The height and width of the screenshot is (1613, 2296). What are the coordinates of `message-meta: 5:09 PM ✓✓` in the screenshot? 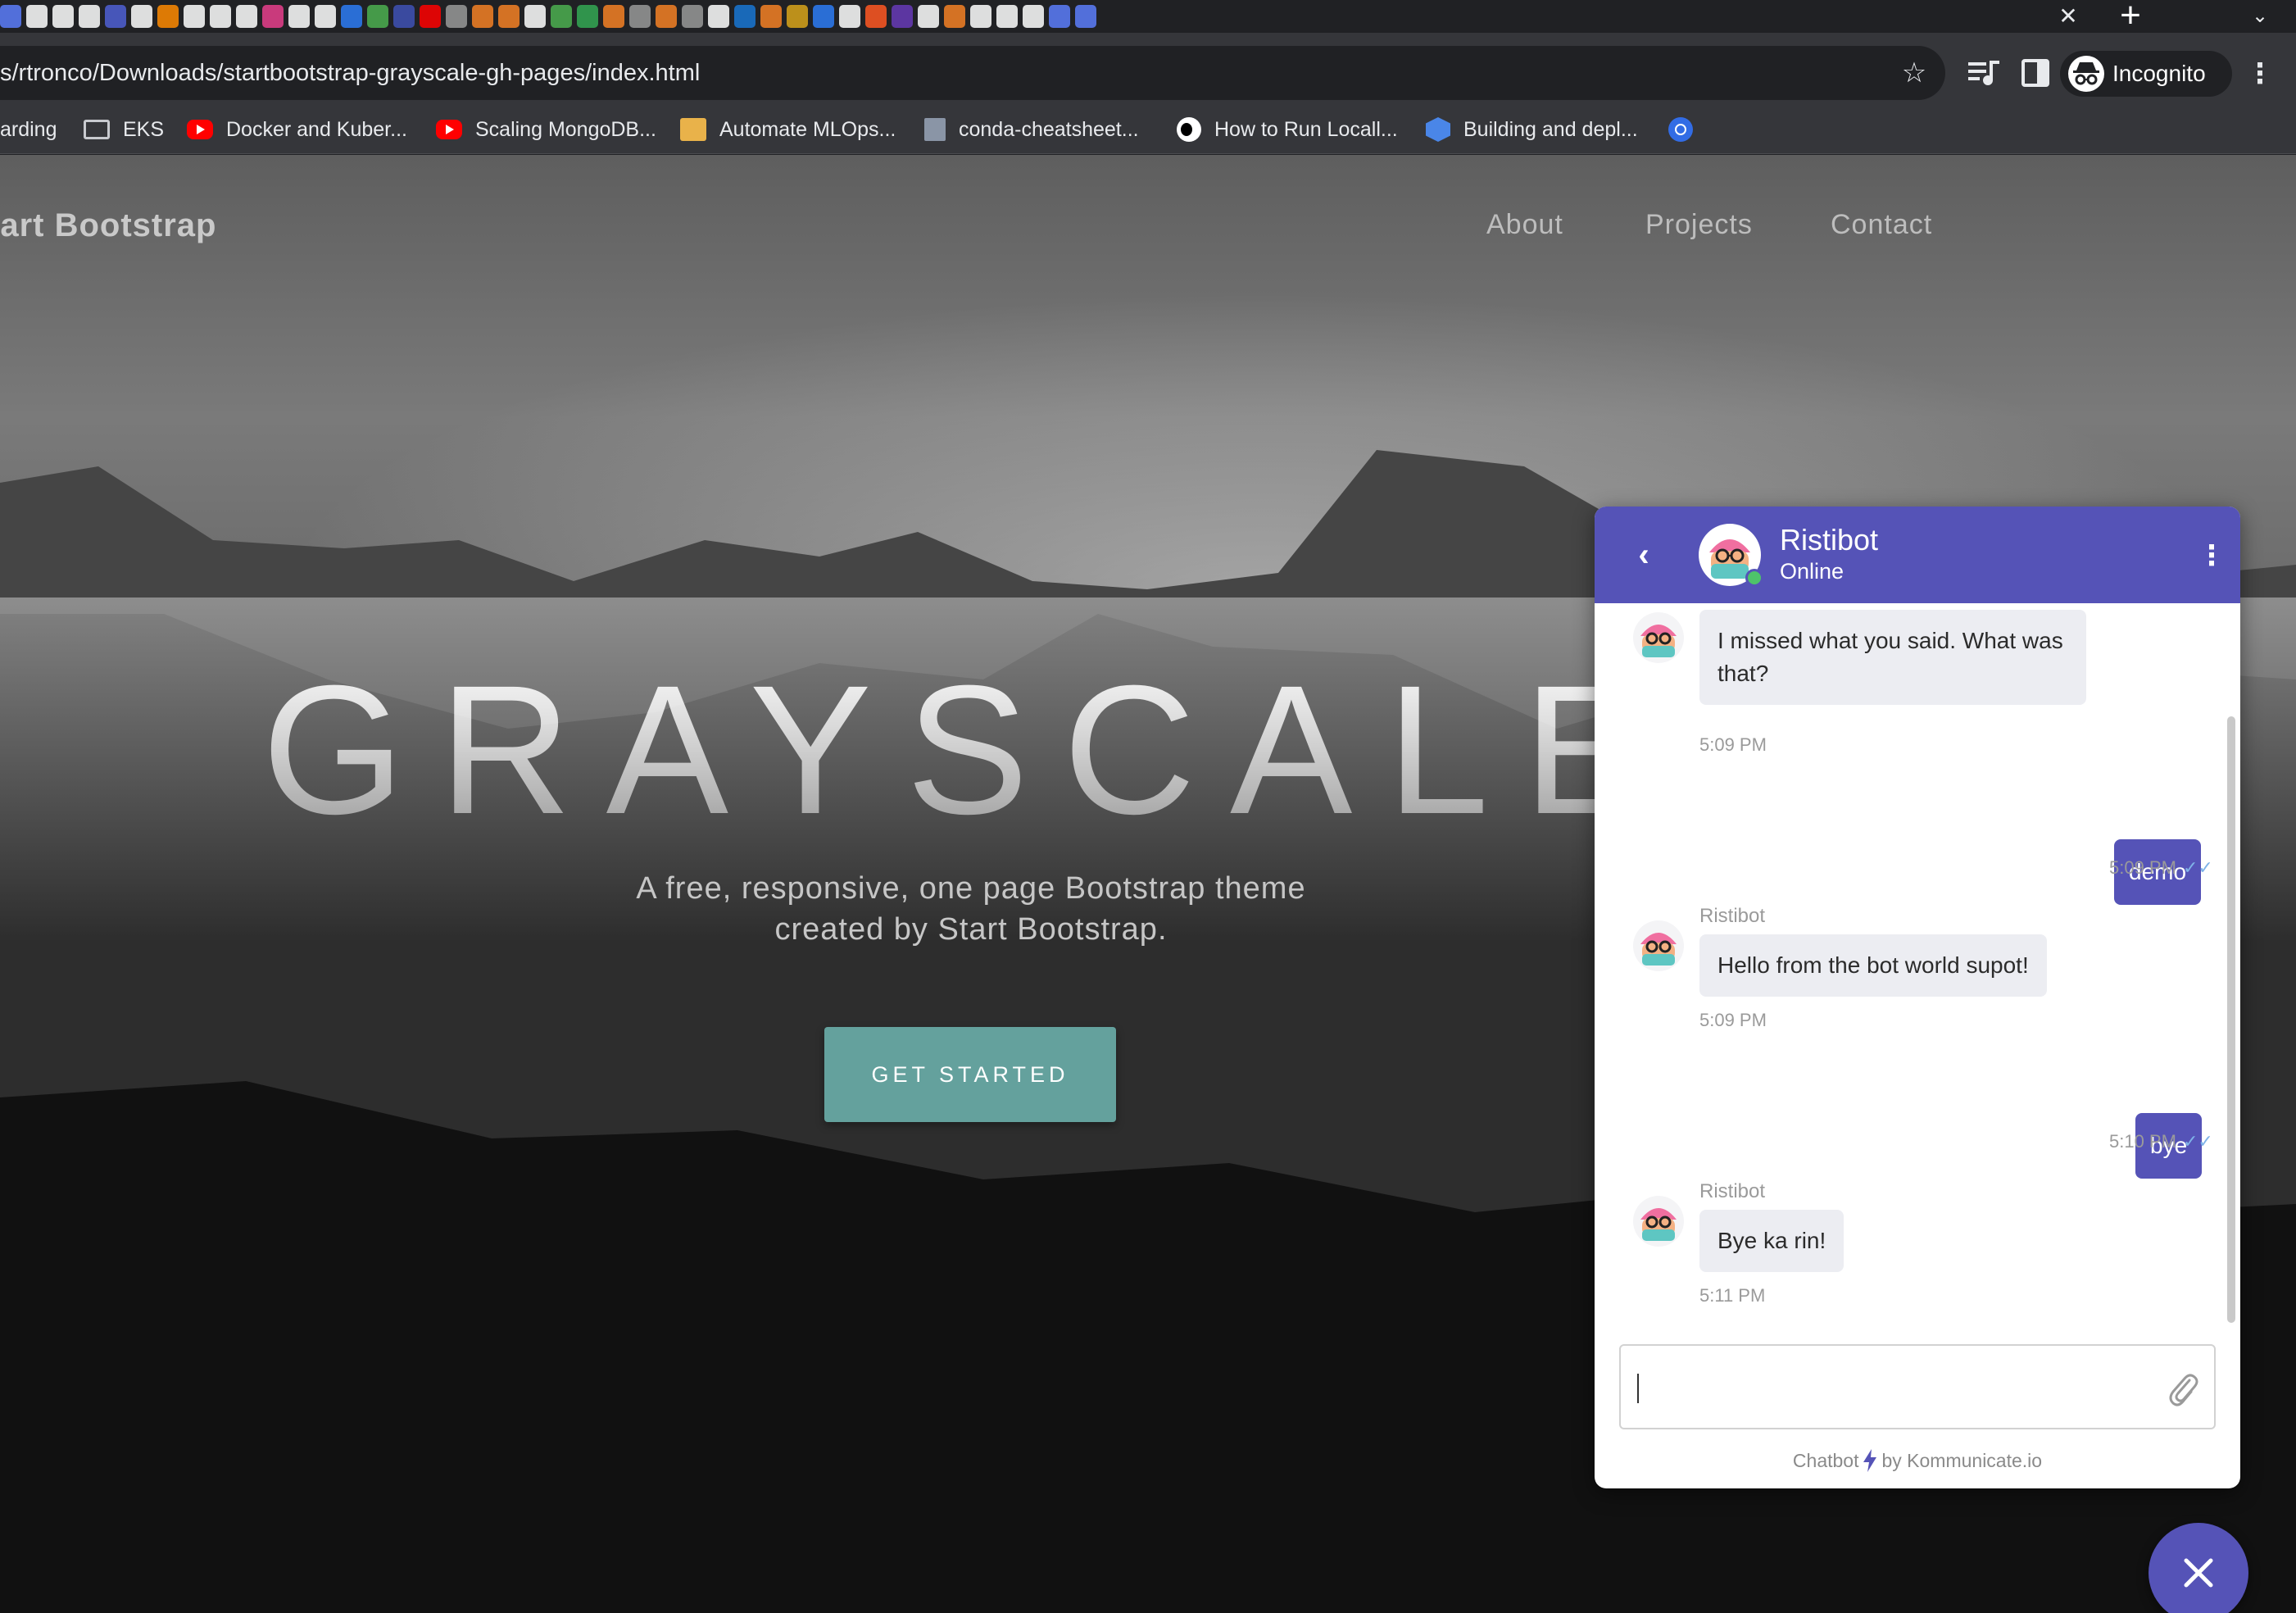 It's located at (2161, 868).